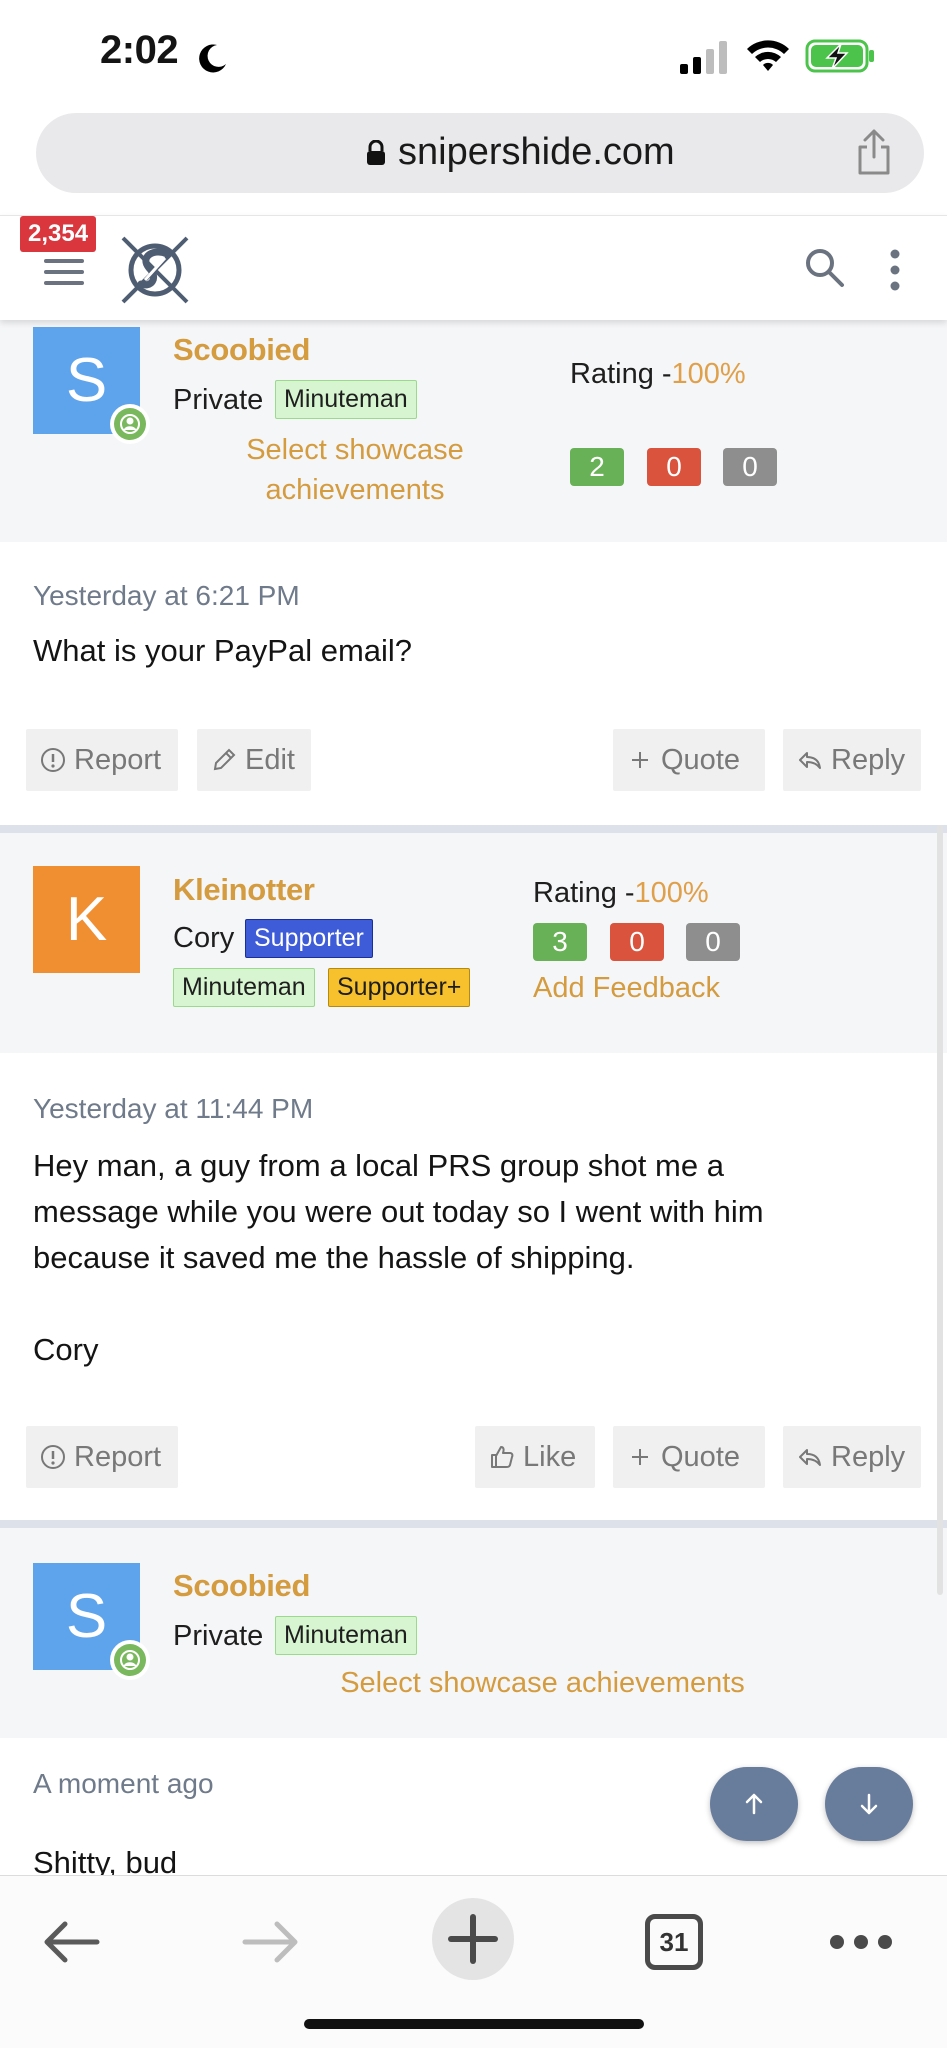 This screenshot has height=2048, width=947. I want to click on supporter-badge: Supporter, so click(309, 938).